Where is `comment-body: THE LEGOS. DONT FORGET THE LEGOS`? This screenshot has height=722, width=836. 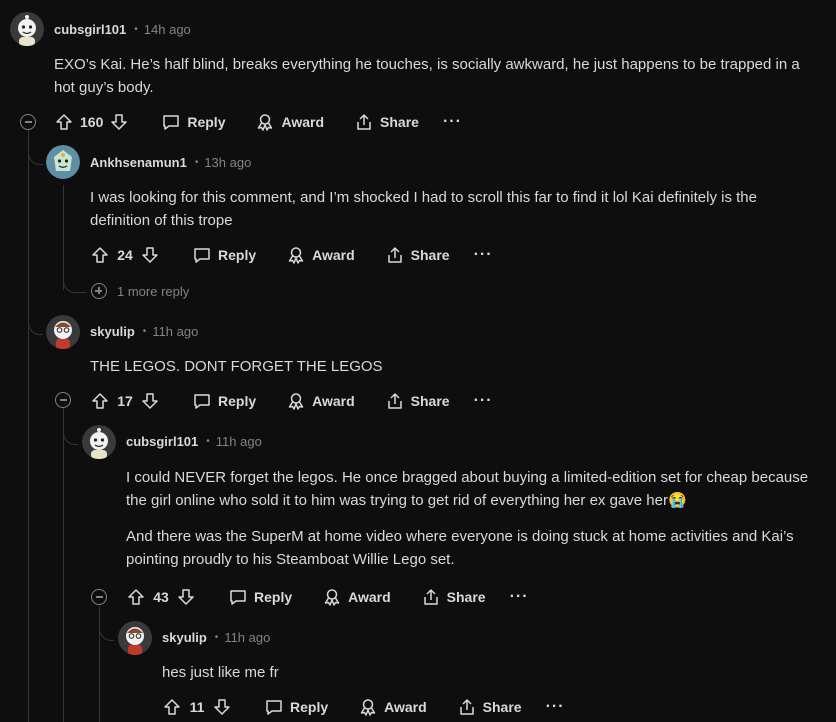
comment-body: THE LEGOS. DONT FORGET THE LEGOS is located at coordinates (452, 373).